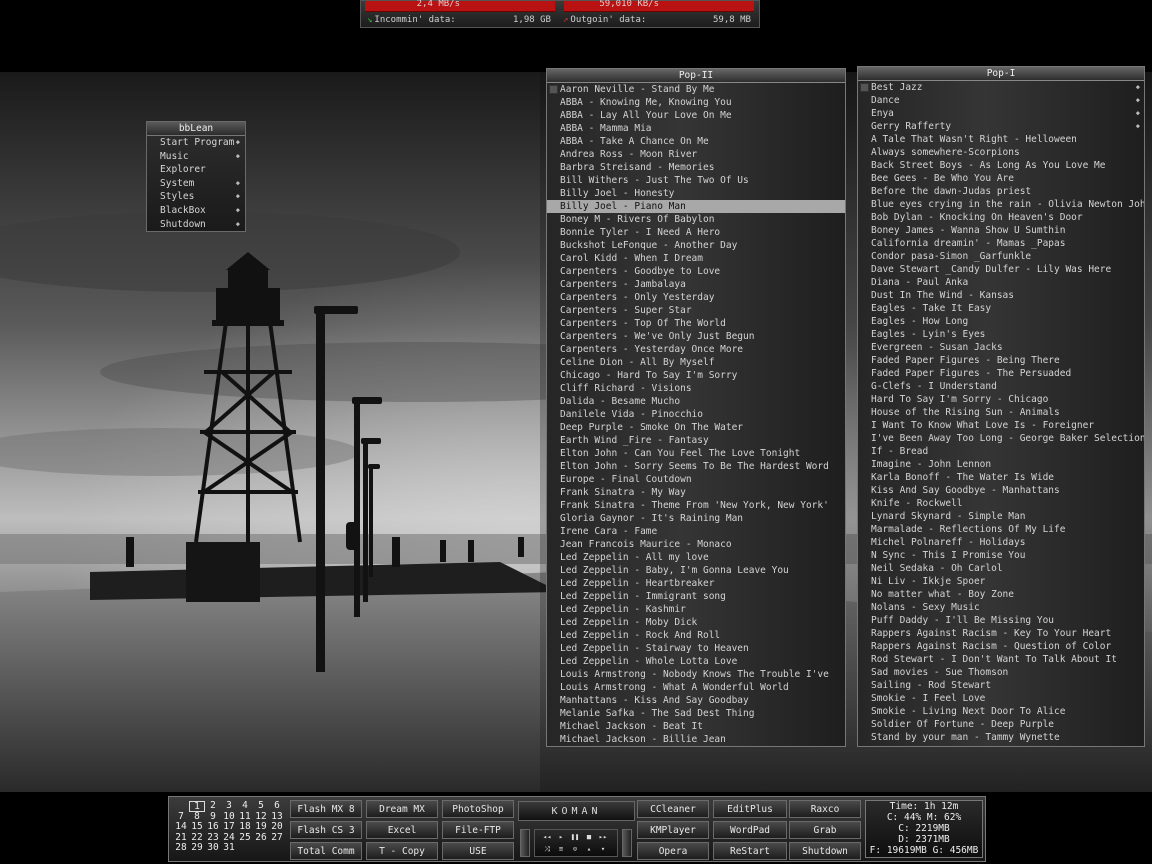  What do you see at coordinates (696, 648) in the screenshot?
I see `playlist-item: Led Zeppelin - Stairway to Heaven` at bounding box center [696, 648].